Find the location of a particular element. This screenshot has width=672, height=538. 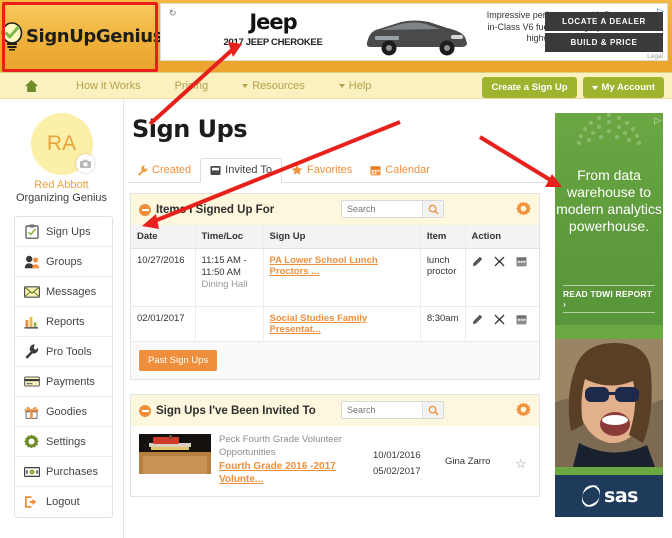

panel-header: Sign Ups I've Been Invited To is located at coordinates (335, 410).